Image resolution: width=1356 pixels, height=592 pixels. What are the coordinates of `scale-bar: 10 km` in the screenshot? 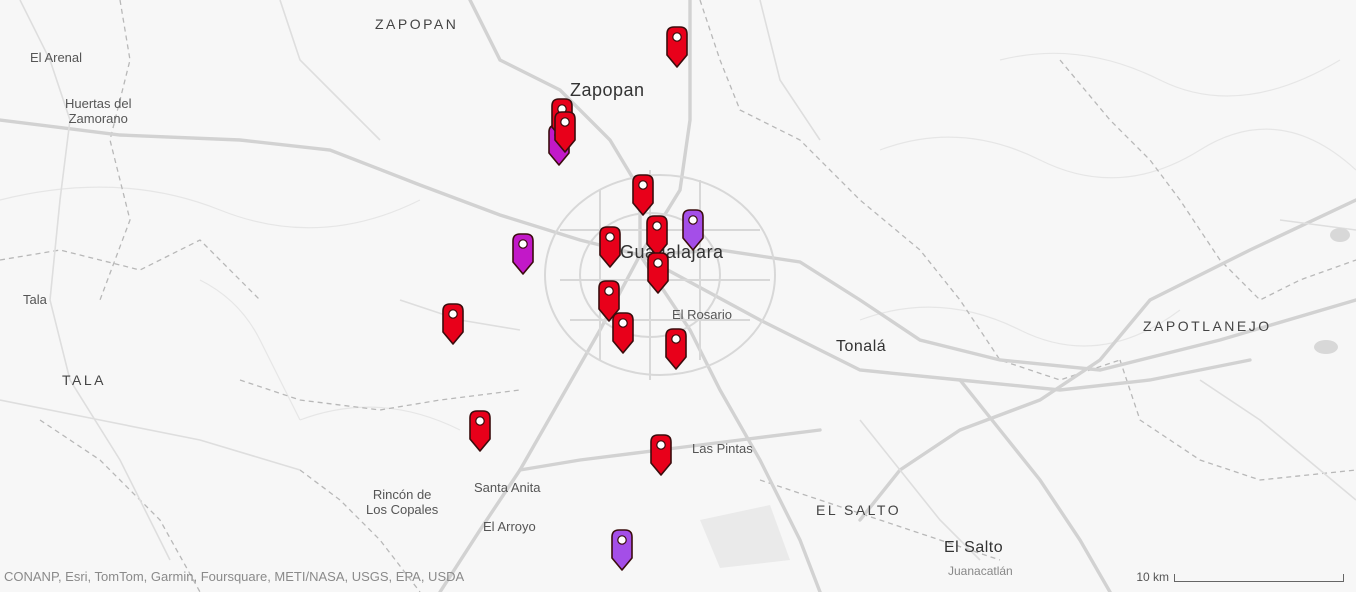 It's located at (1240, 577).